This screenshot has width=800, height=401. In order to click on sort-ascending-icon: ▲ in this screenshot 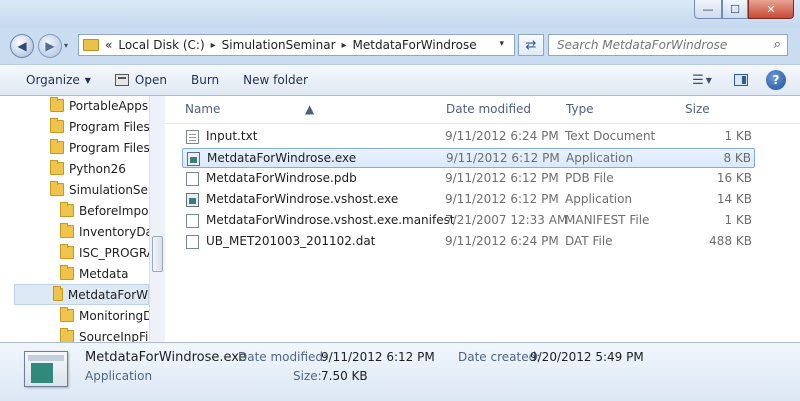, I will do `click(310, 109)`.